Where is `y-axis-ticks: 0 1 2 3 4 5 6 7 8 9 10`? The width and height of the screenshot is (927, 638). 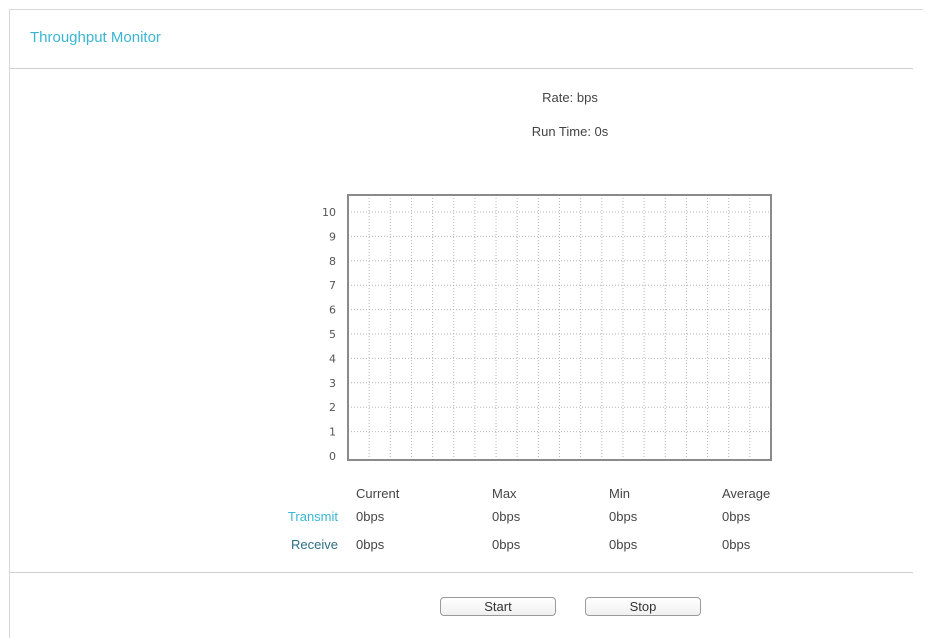
y-axis-ticks: 0 1 2 3 4 5 6 7 8 9 10 is located at coordinates (329, 334).